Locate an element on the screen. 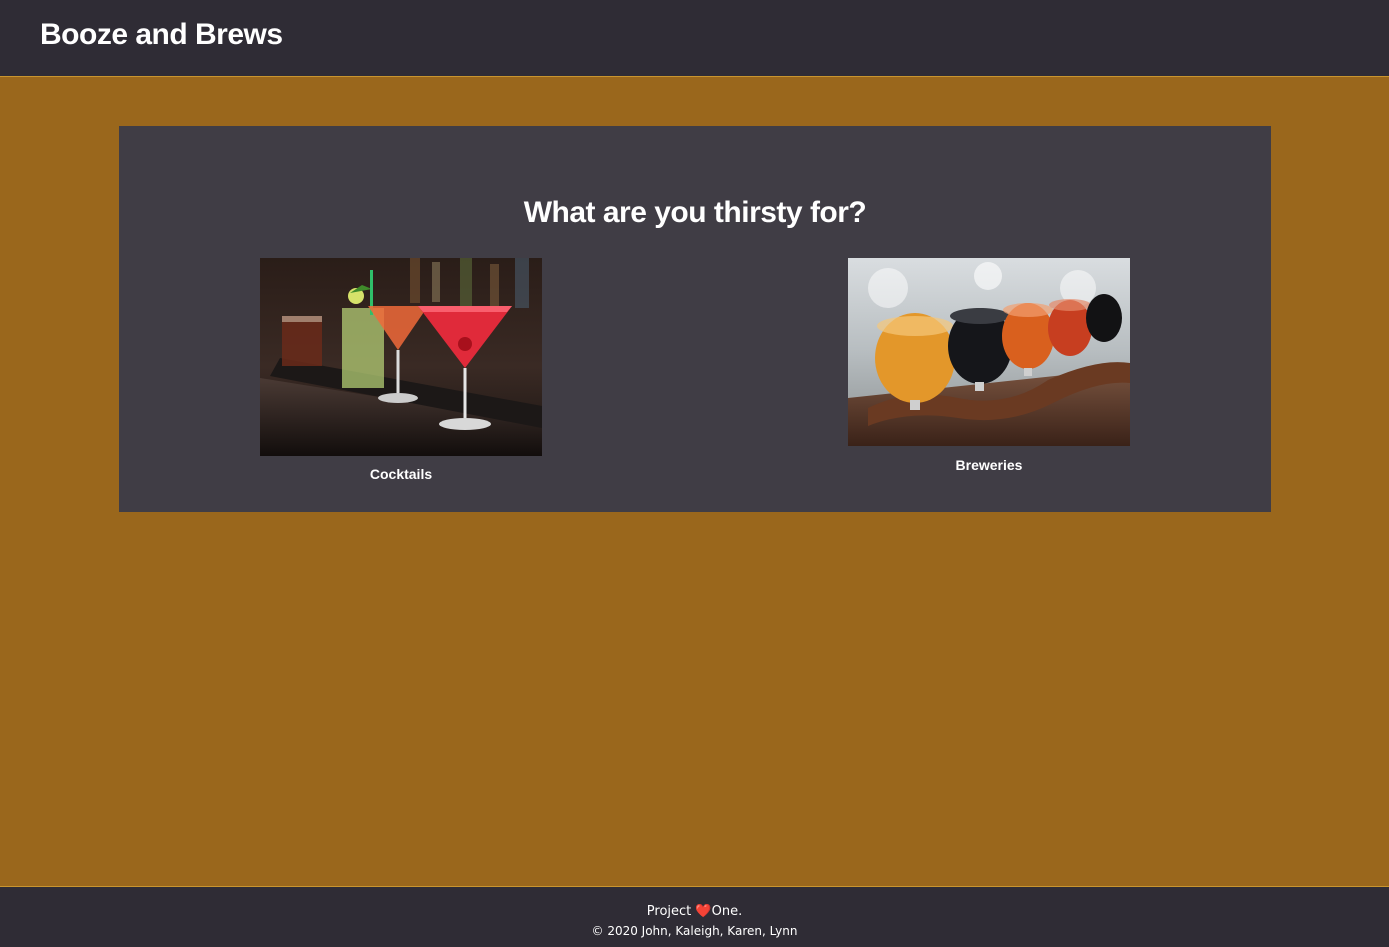 The width and height of the screenshot is (1389, 947). cocktails-card: Cocktails is located at coordinates (401, 370).